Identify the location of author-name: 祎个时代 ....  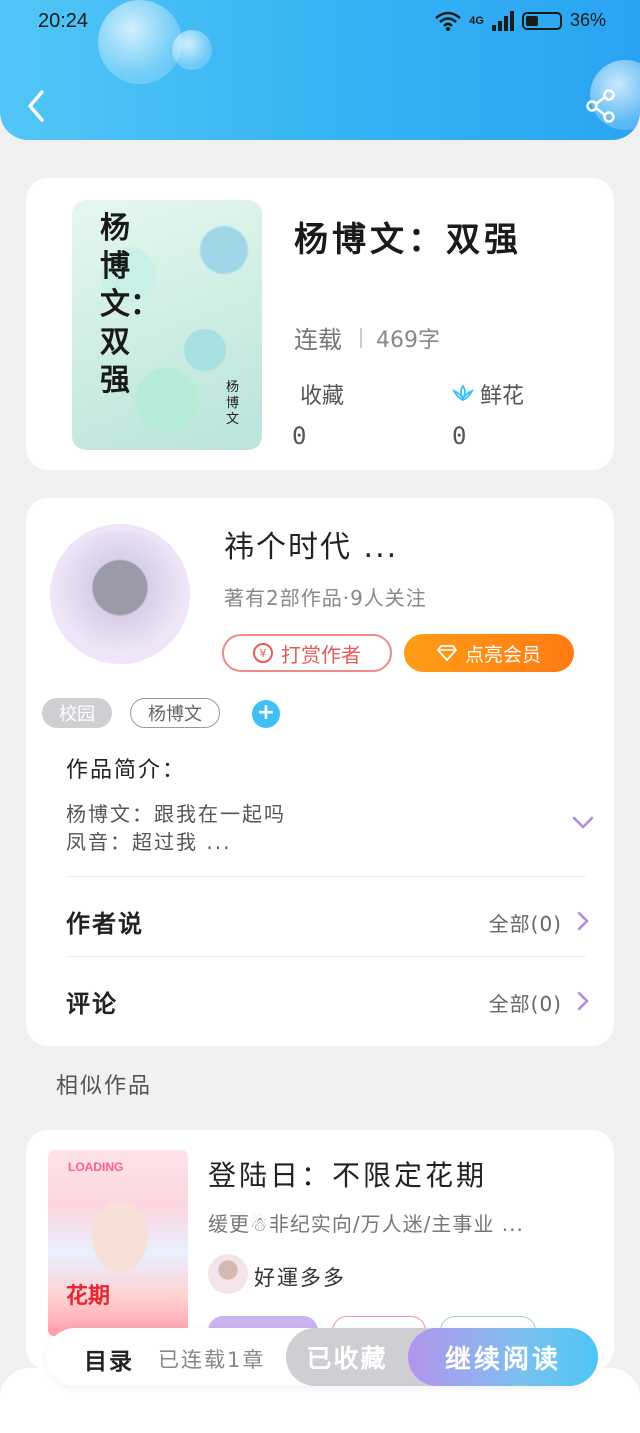
(311, 544).